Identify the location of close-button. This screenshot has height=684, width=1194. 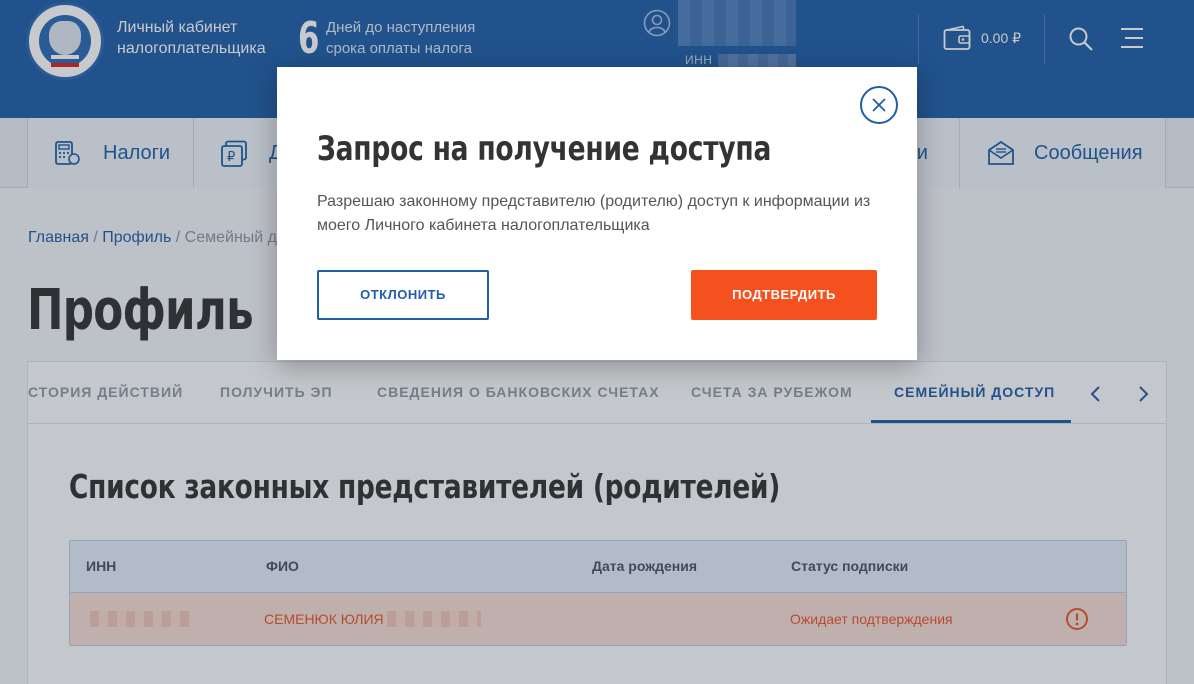
(879, 105).